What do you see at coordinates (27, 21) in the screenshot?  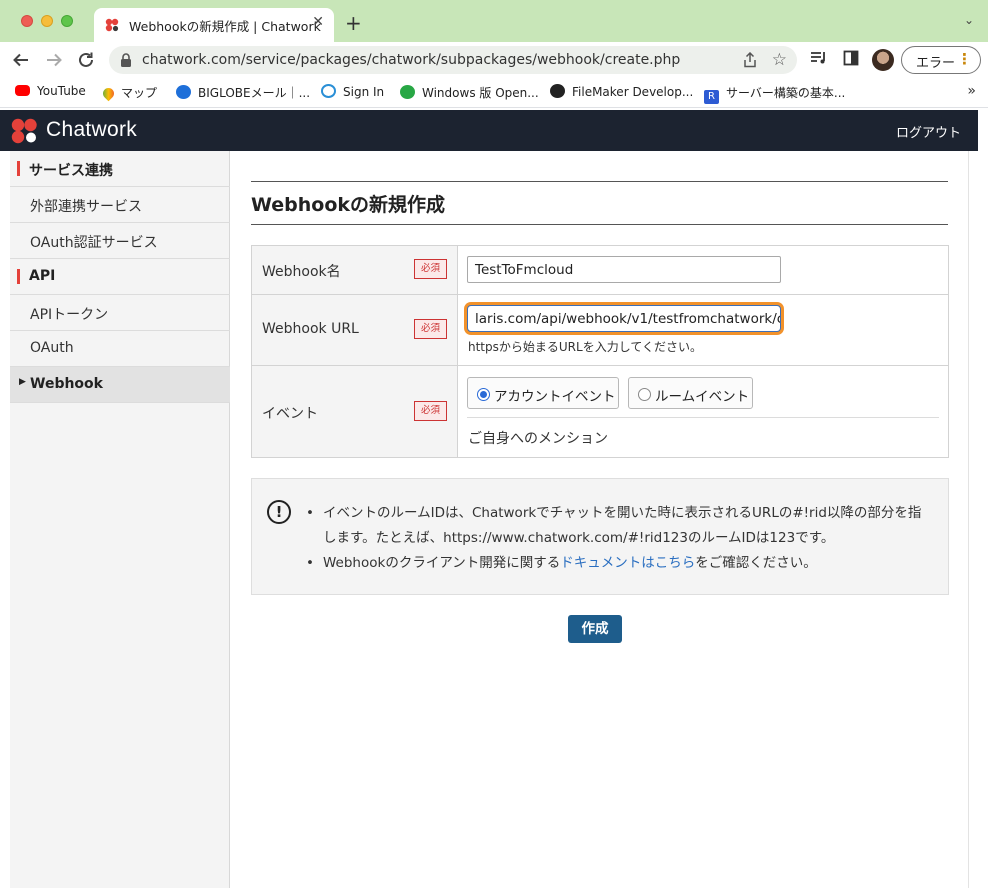 I see `close-window-button` at bounding box center [27, 21].